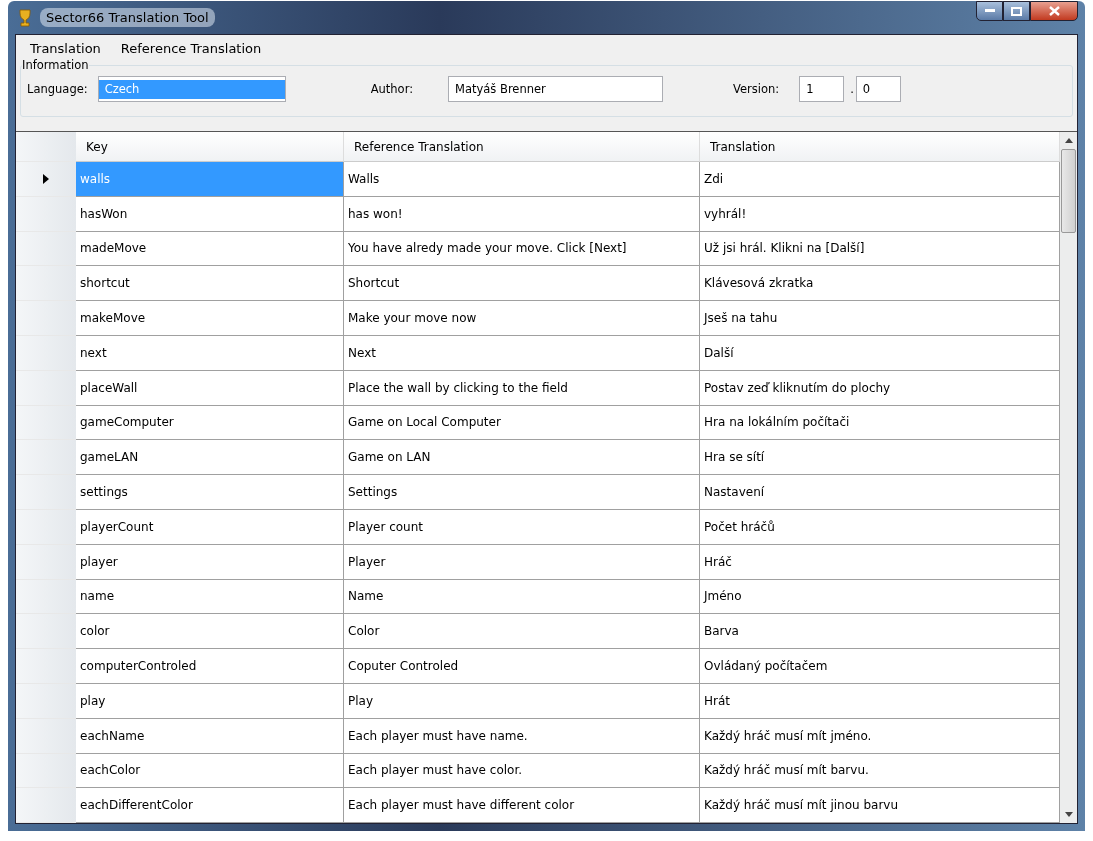  I want to click on table-cell: Hráč, so click(880, 562).